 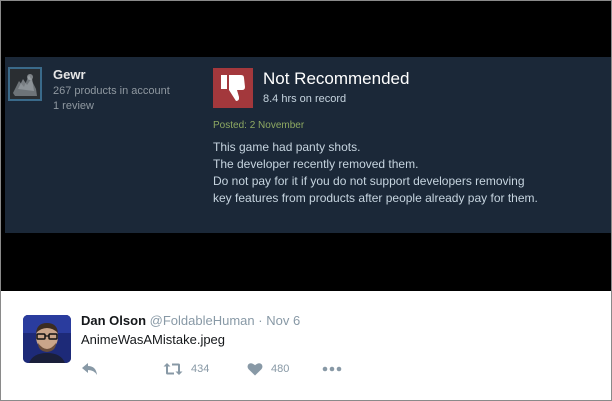 I want to click on tweet-header: Dan Olson @FoldableHuman · Nov 6, so click(x=190, y=320).